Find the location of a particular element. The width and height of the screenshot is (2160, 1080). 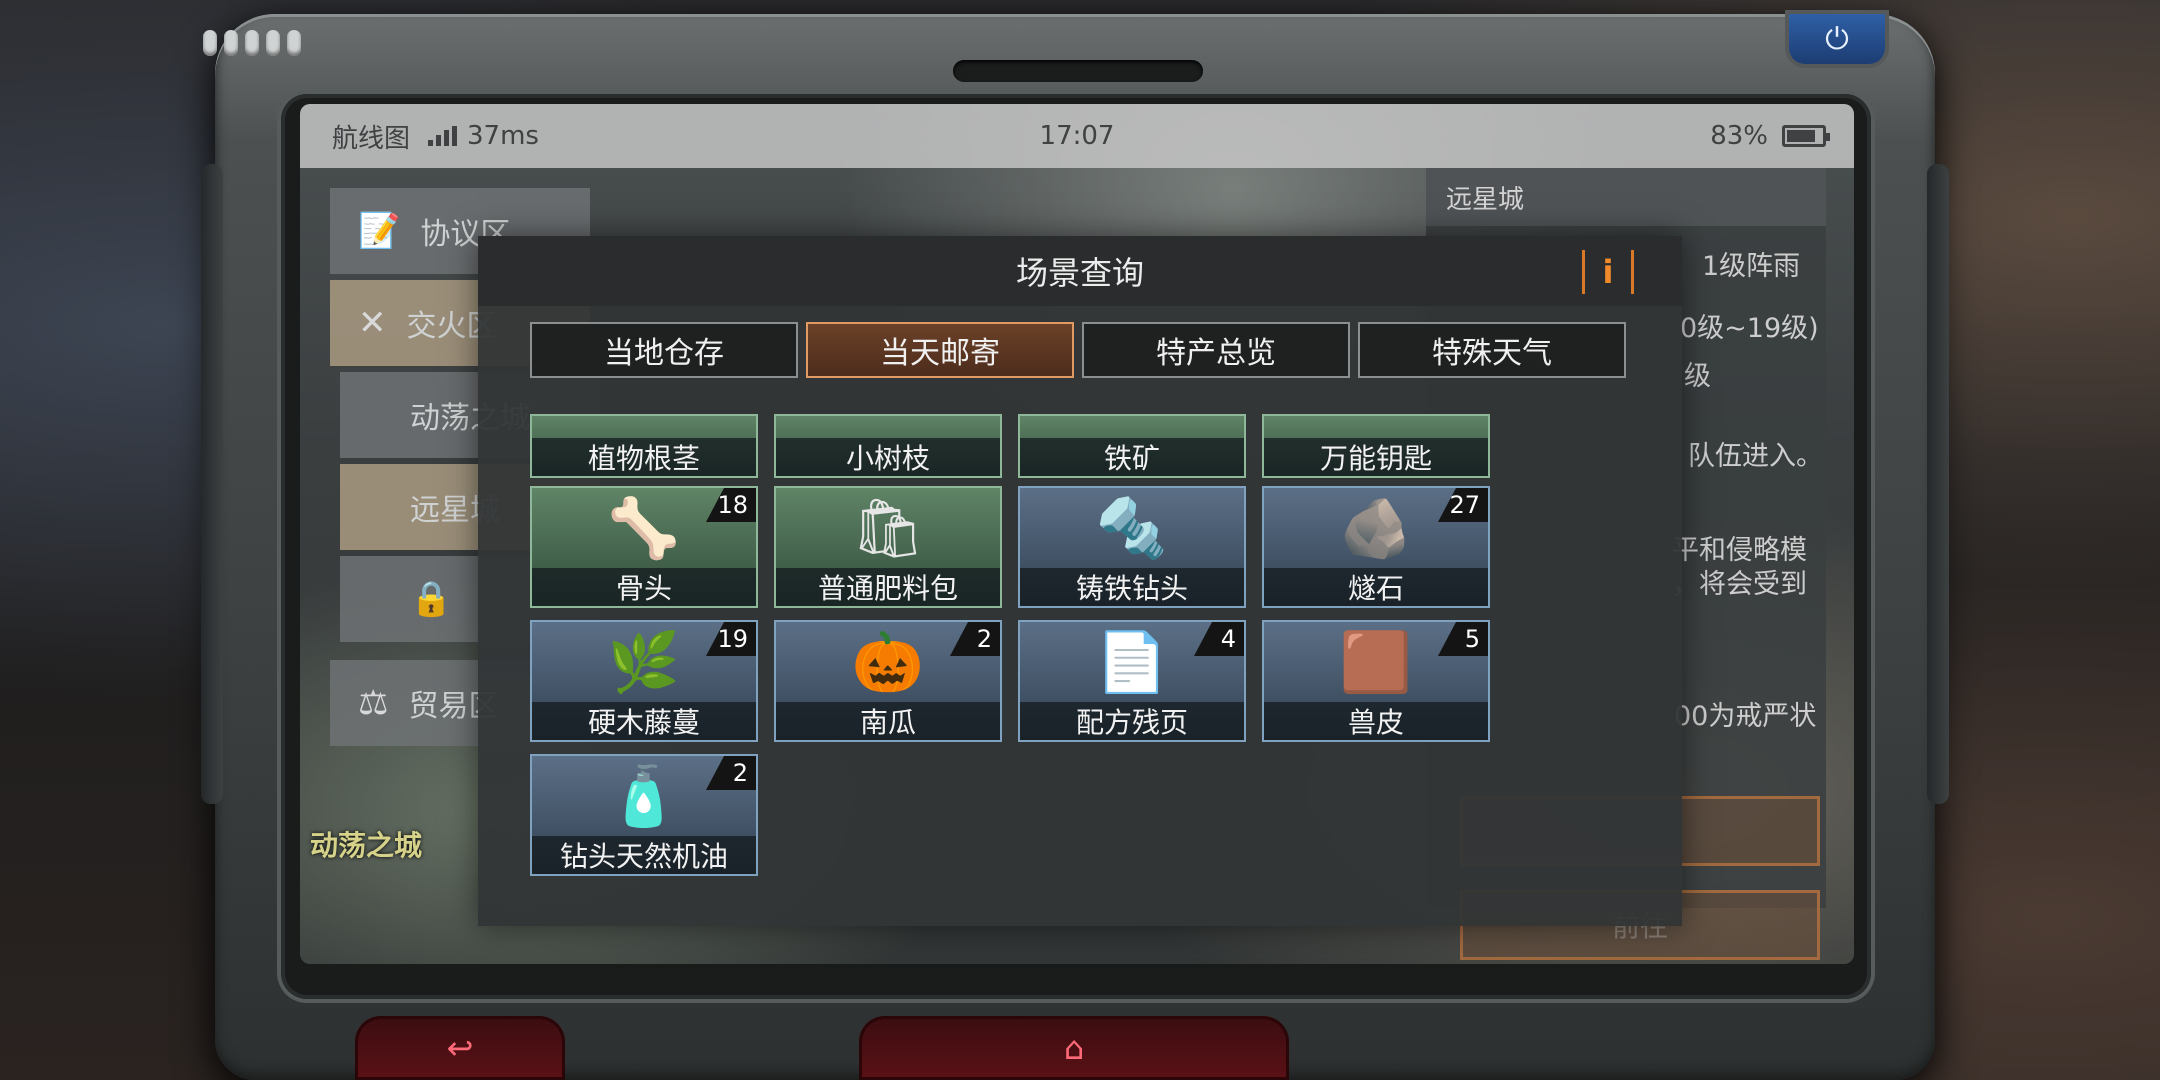

city-title: 远星城 is located at coordinates (1626, 197).